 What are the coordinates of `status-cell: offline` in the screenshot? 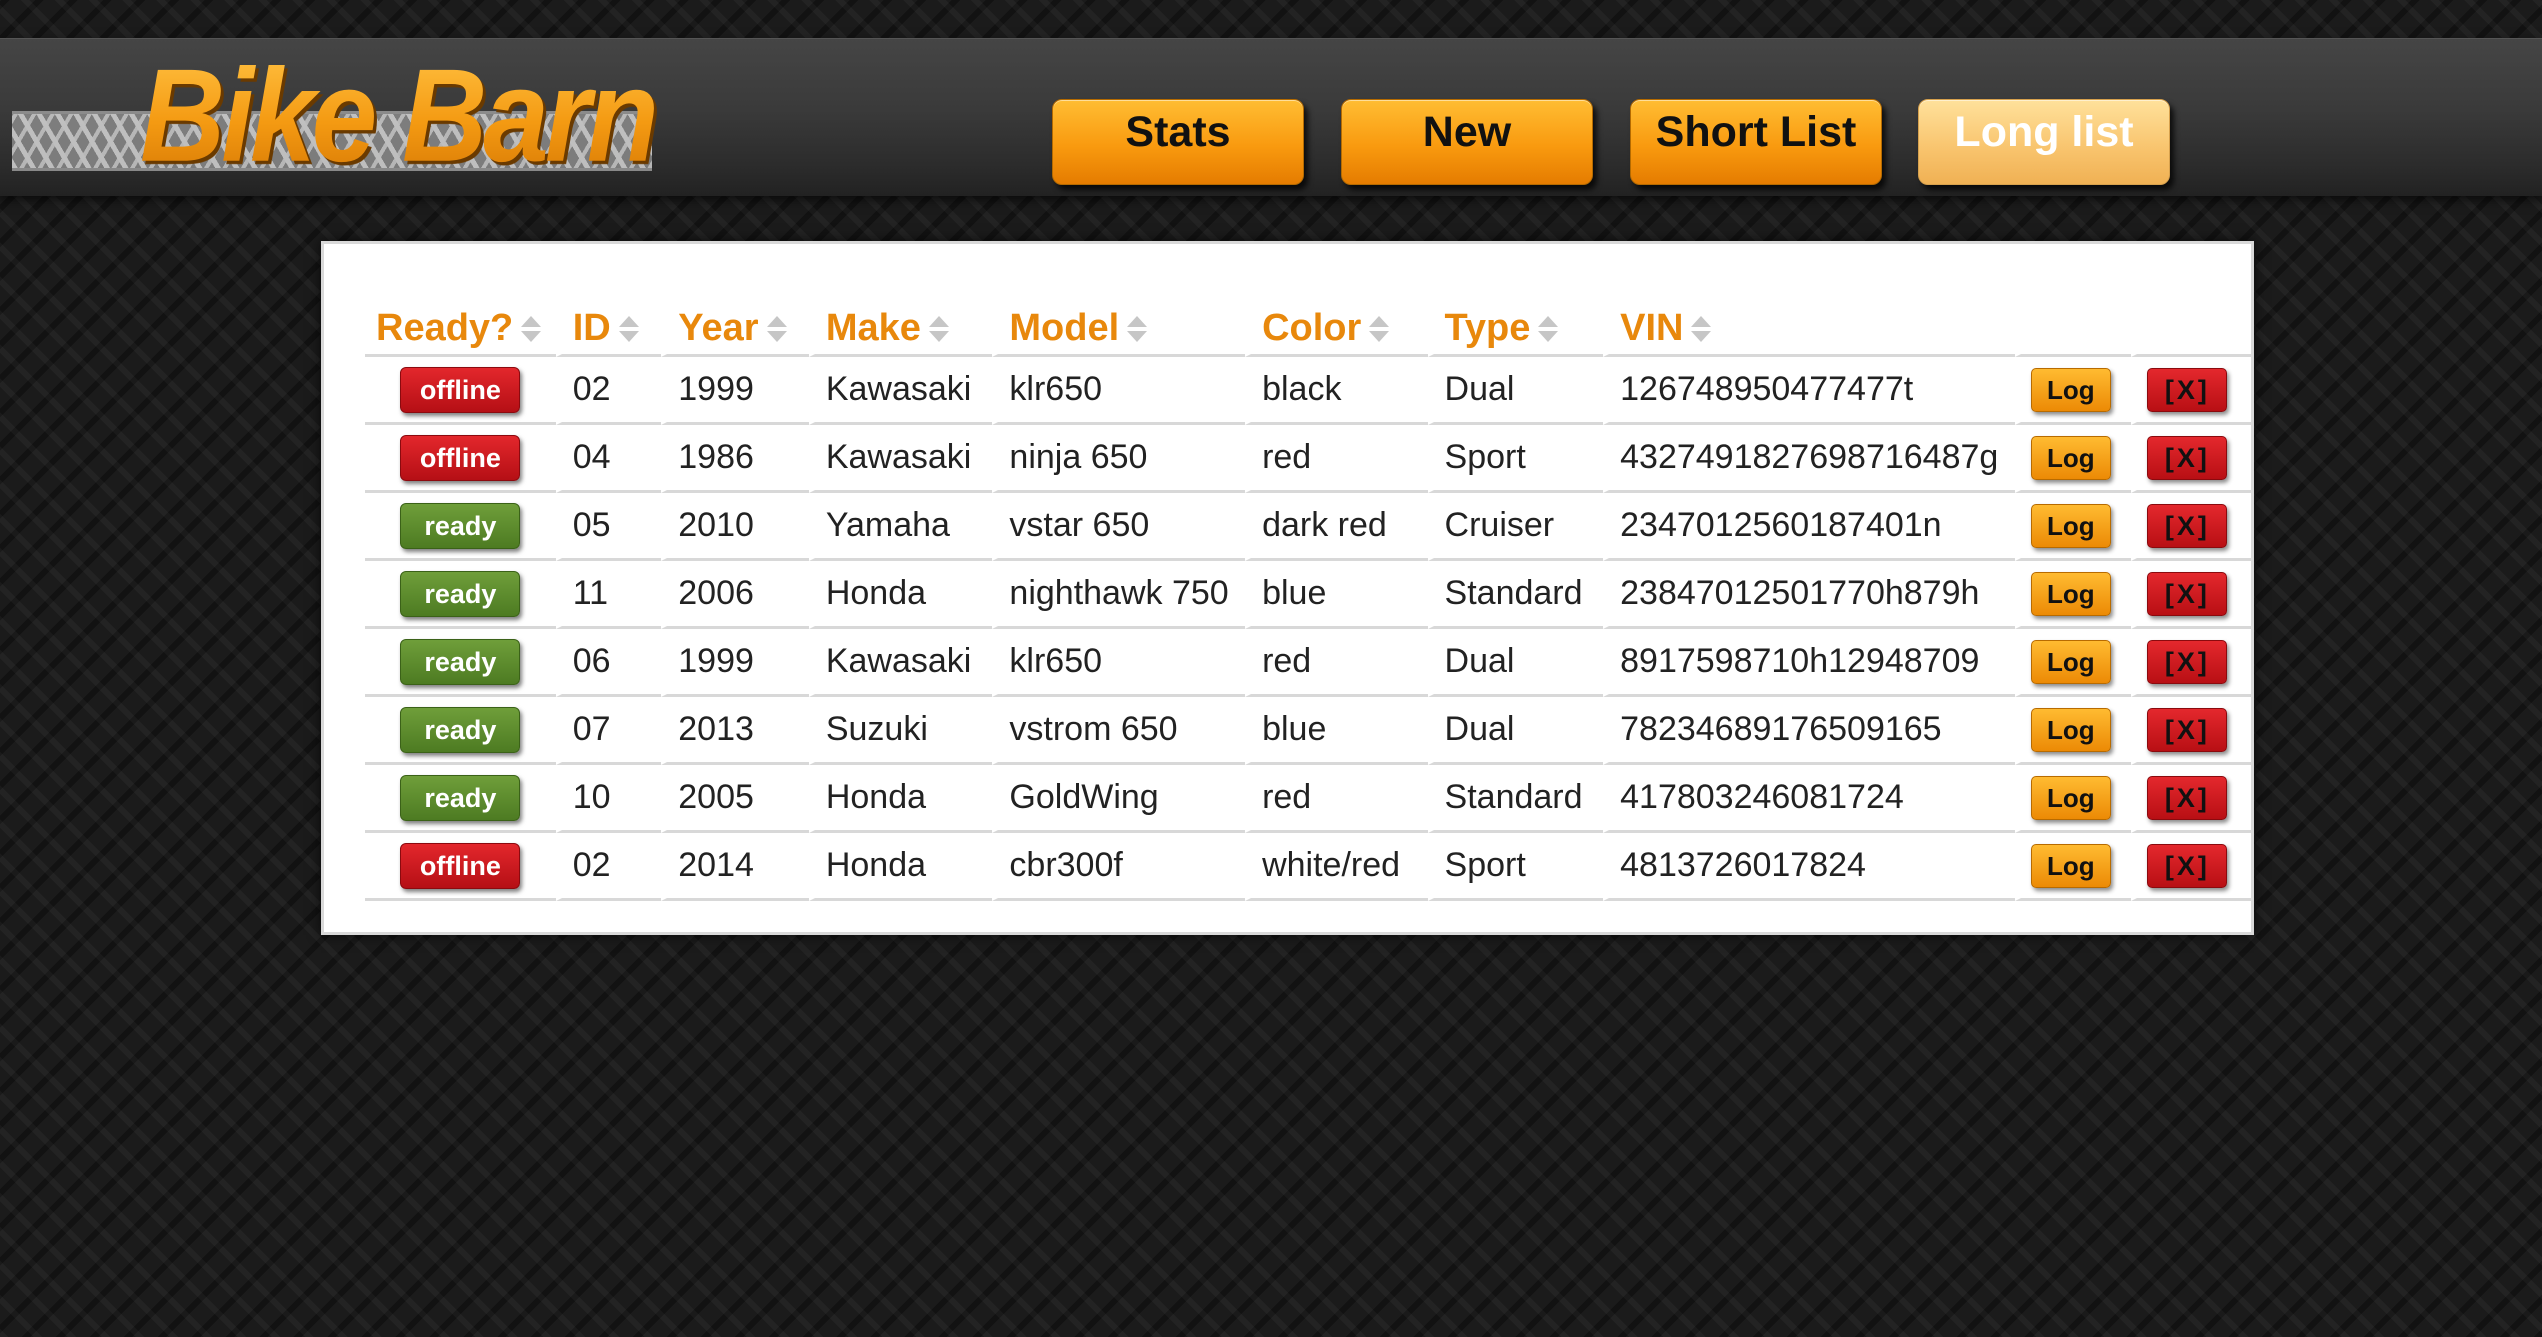 It's located at (460, 867).